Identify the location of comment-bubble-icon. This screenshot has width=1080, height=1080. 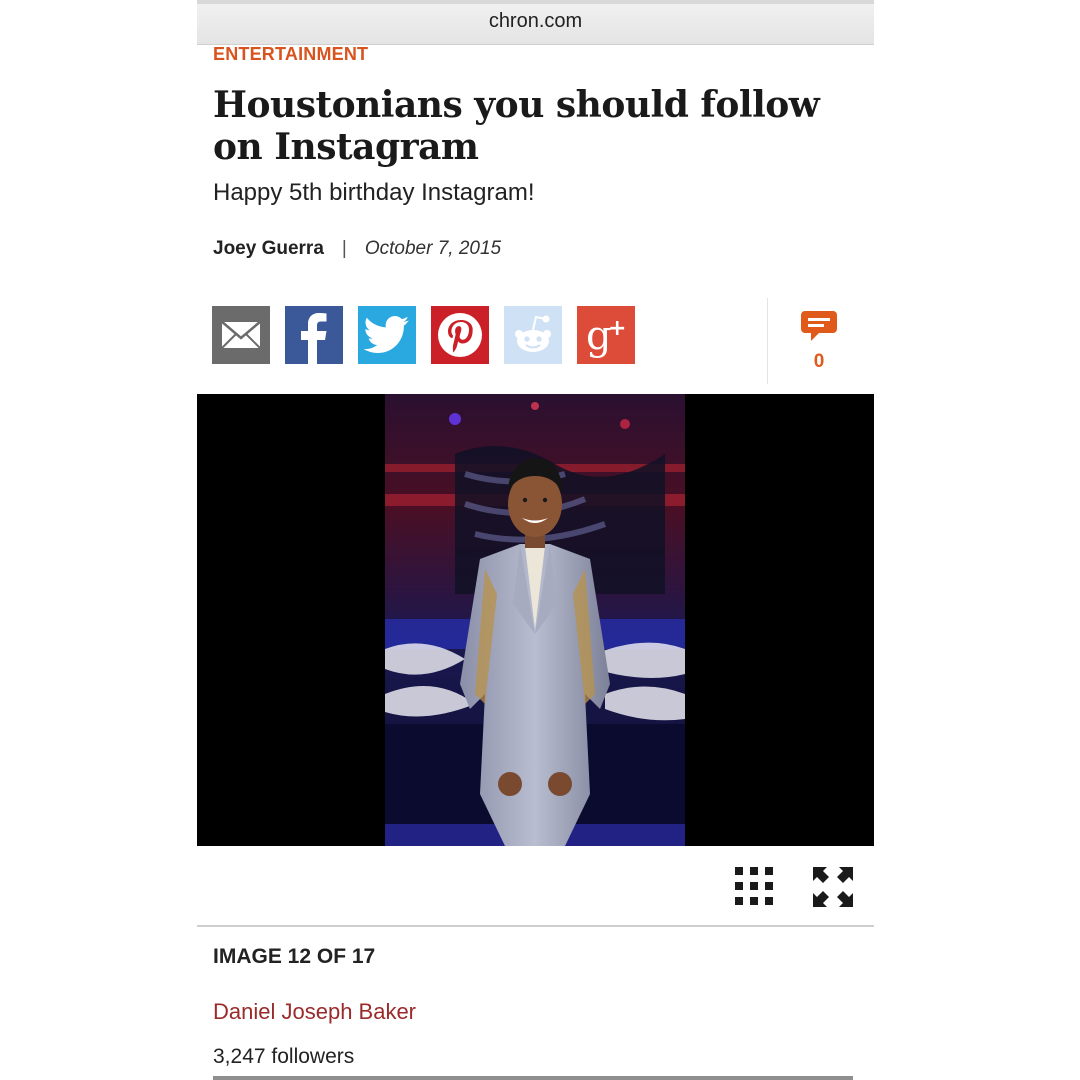
(819, 326).